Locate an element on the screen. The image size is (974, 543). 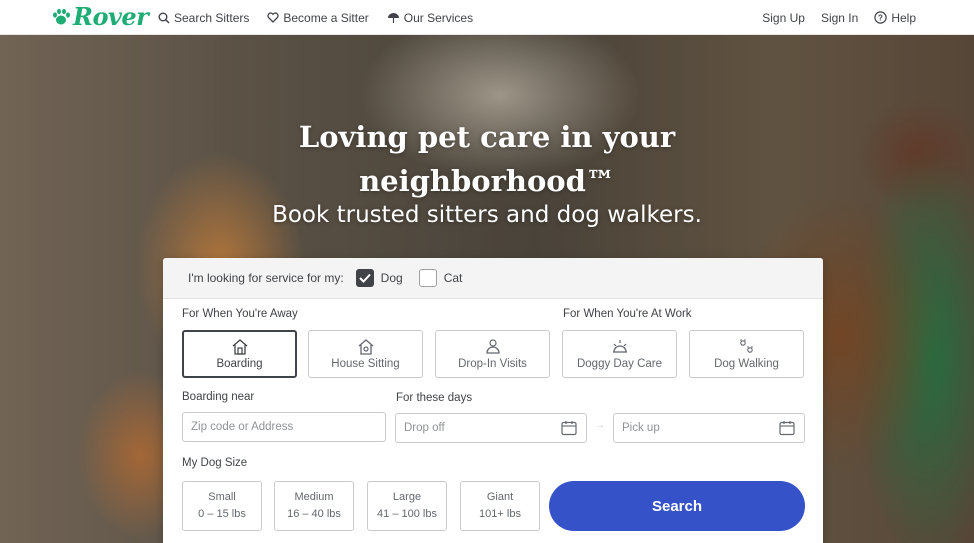
service-boarding: Boarding is located at coordinates (239, 354).